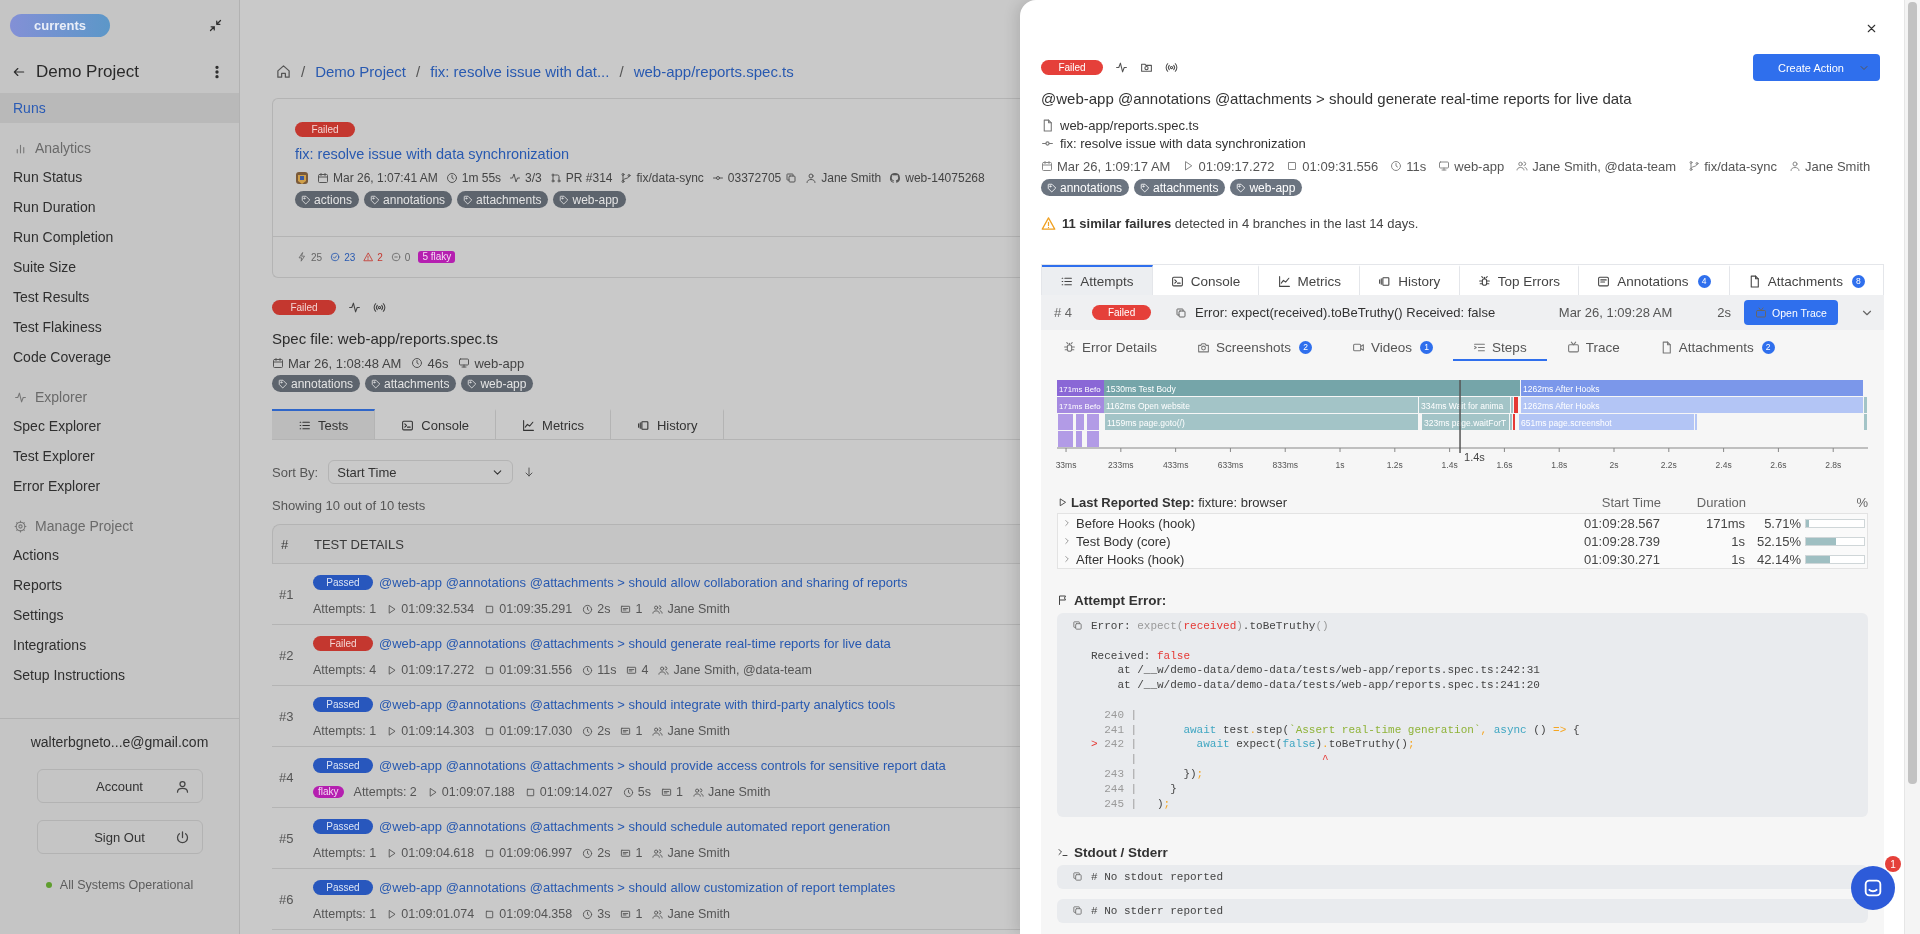 This screenshot has height=934, width=1920. I want to click on home-icon, so click(283, 71).